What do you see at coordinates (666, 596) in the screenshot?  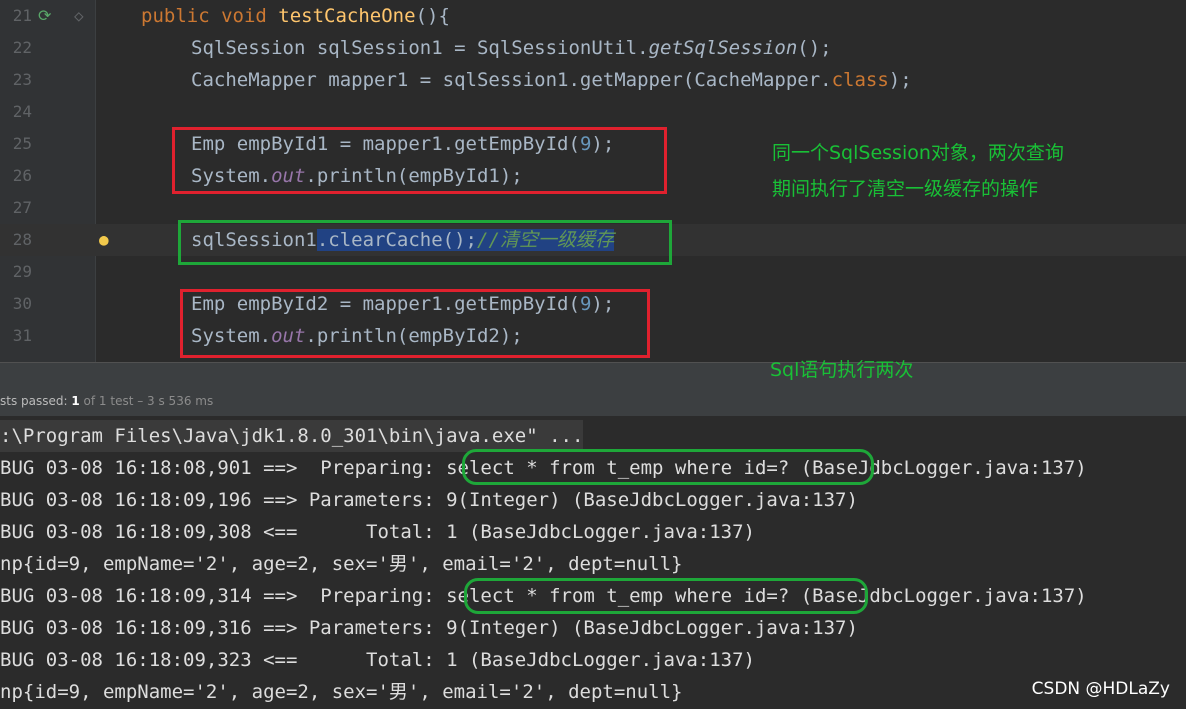 I see `highlight-sql-second` at bounding box center [666, 596].